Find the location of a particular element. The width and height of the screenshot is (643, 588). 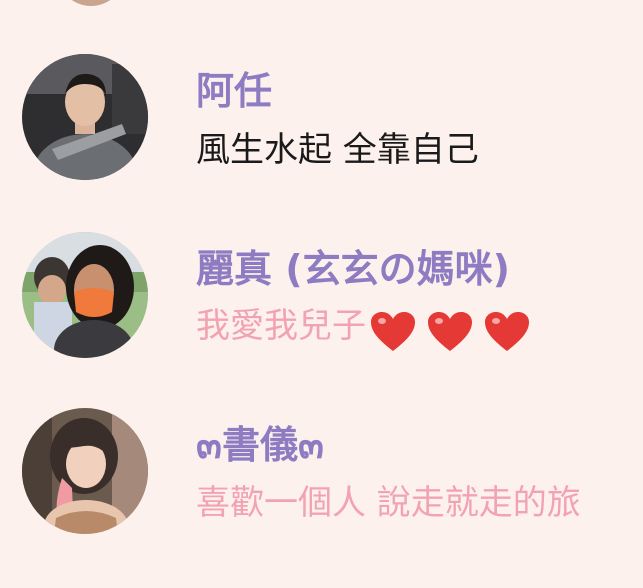

contact-status: 我愛我兒子 is located at coordinates (368, 331).